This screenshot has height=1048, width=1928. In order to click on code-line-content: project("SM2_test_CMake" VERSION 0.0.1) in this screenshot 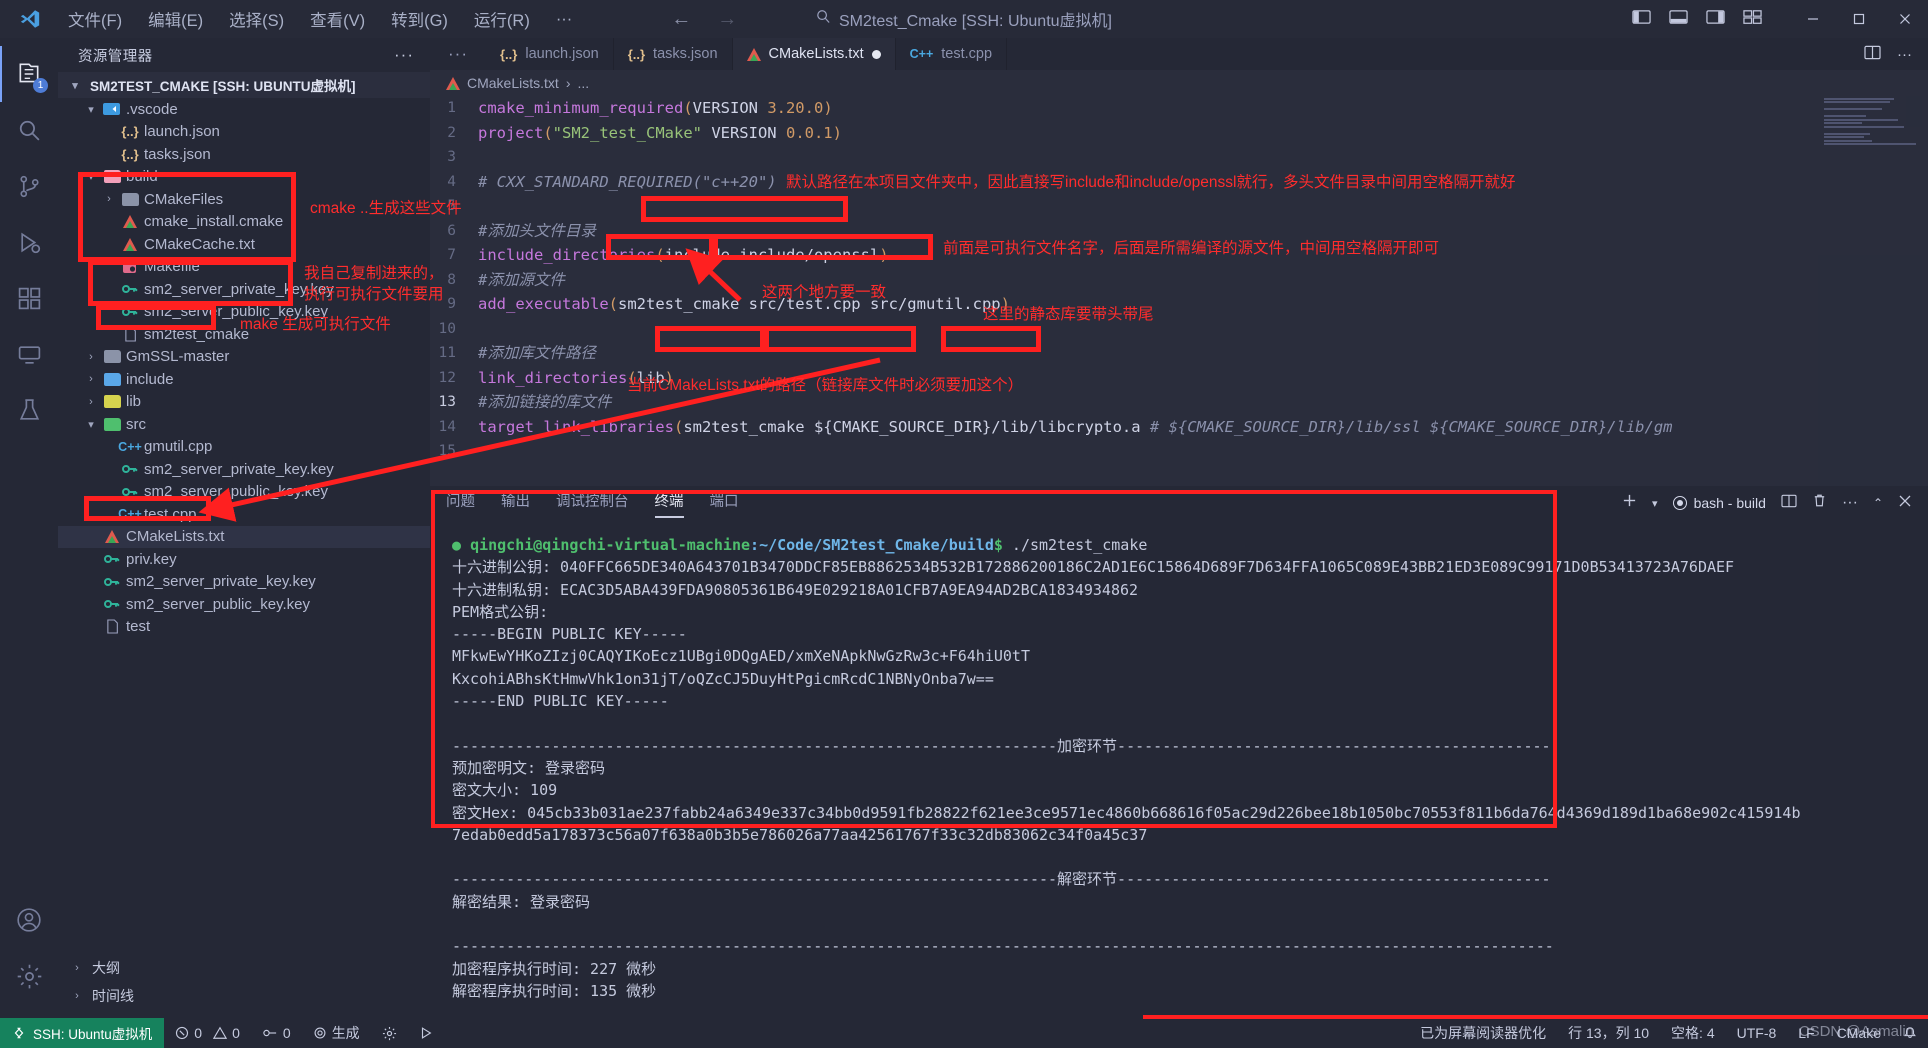, I will do `click(660, 133)`.